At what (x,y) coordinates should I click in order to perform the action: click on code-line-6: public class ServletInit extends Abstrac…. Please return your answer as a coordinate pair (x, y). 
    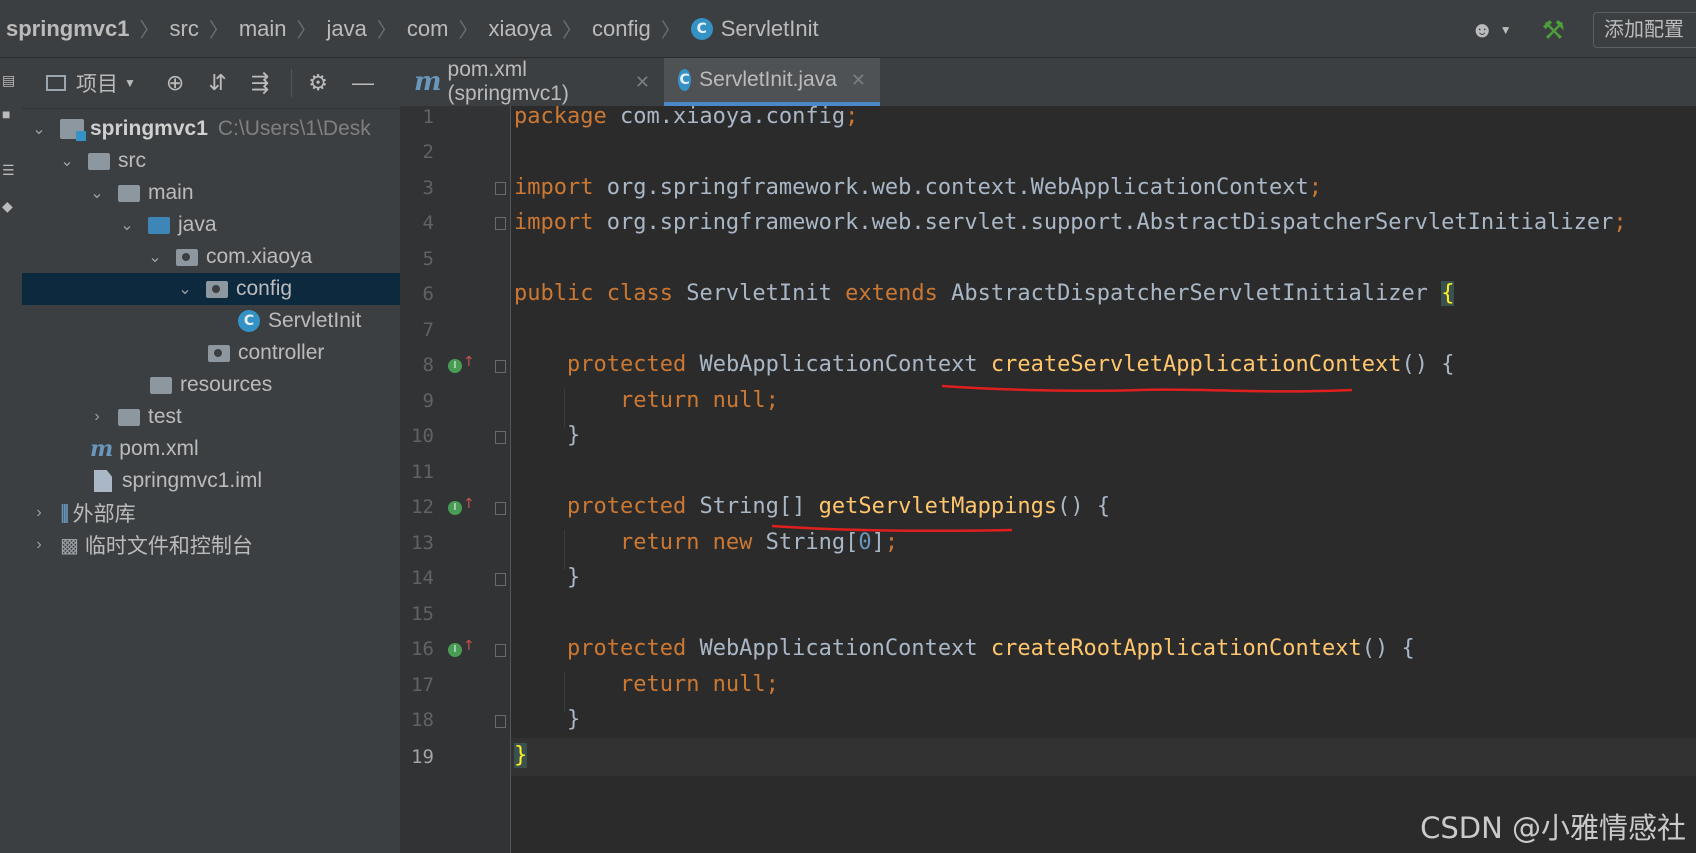
    Looking at the image, I should click on (984, 293).